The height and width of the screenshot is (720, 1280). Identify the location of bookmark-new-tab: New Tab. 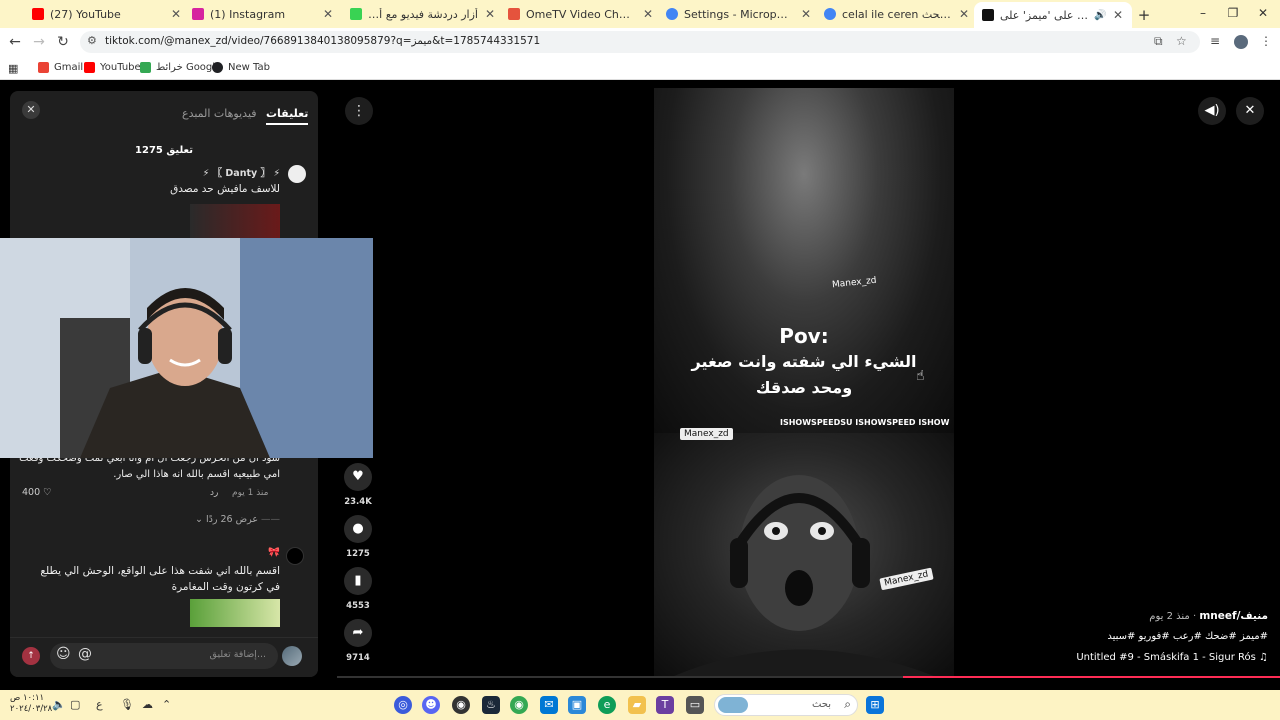
(241, 67).